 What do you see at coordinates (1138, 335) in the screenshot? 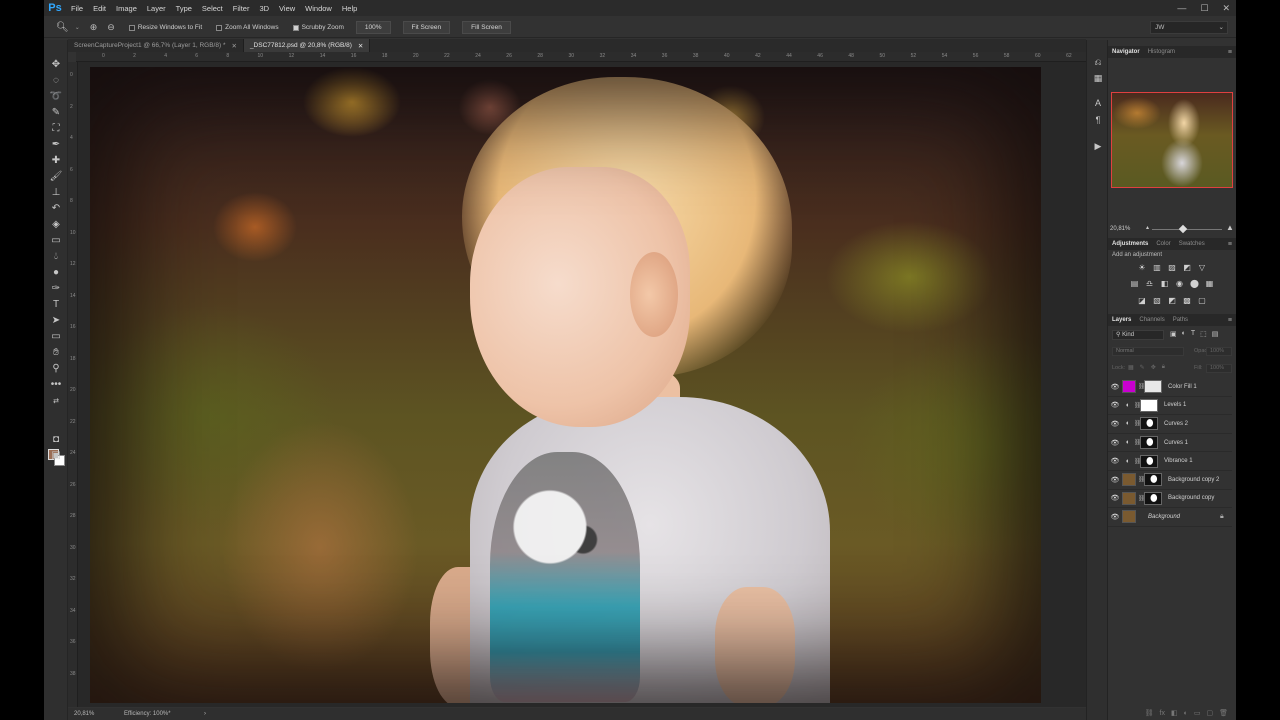
I see `layer-filter-select: ⚲ Kind` at bounding box center [1138, 335].